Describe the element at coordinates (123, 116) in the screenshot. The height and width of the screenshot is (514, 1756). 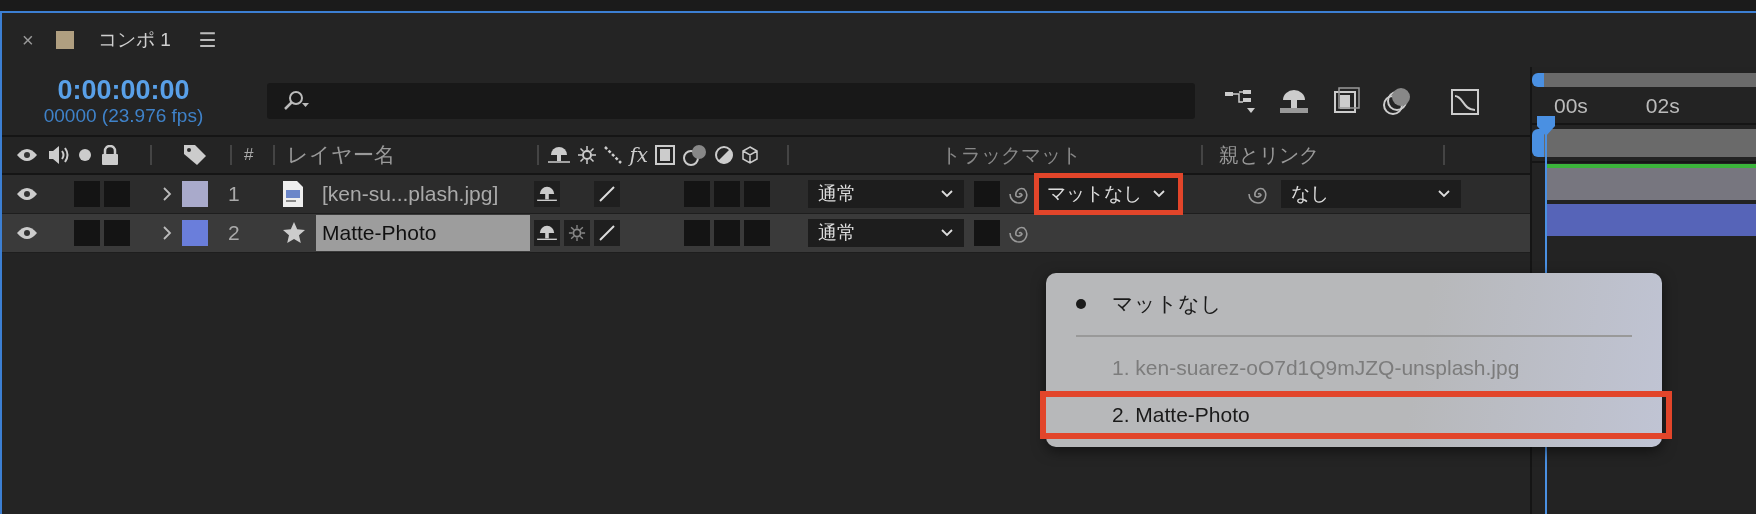
I see `frame-count: 00000 (23.976 fps)` at that location.